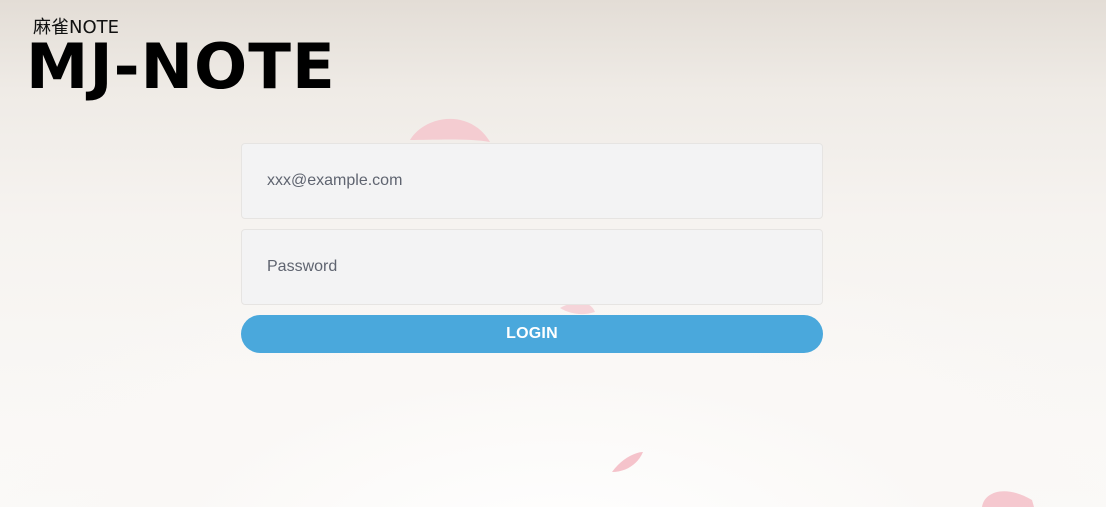  What do you see at coordinates (181, 66) in the screenshot?
I see `logo-title: MJ-NOTE` at bounding box center [181, 66].